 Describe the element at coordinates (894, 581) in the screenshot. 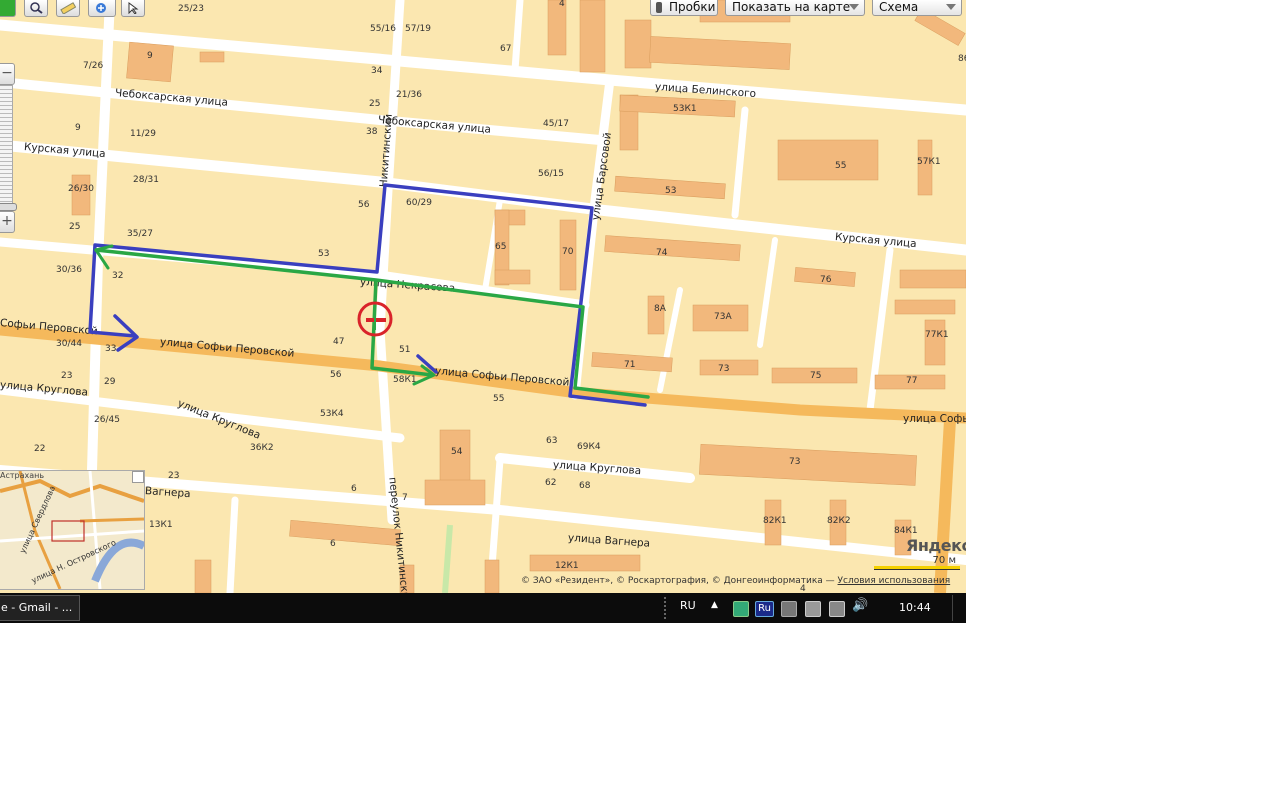

I see `terms-of-use-link: Условия использования` at that location.